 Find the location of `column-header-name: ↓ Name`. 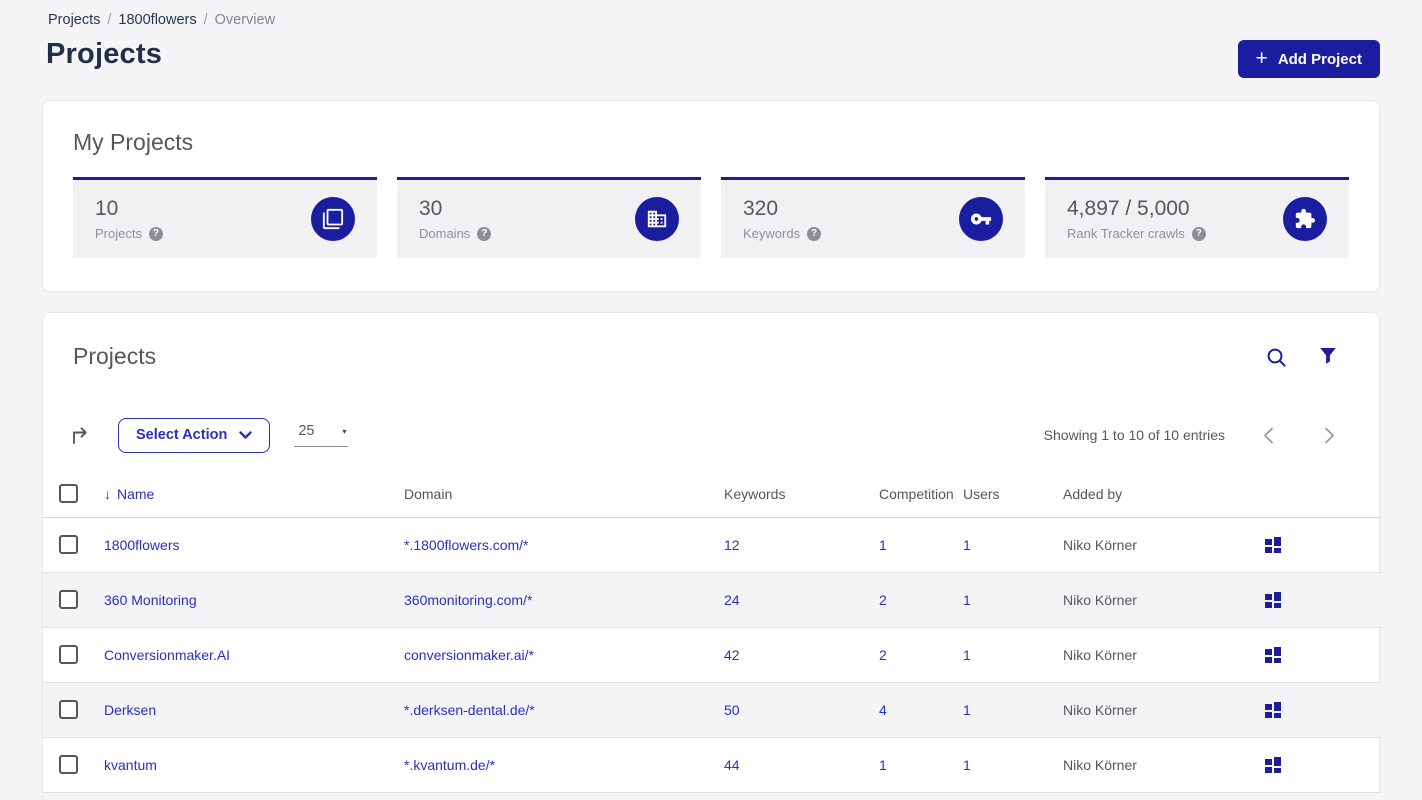

column-header-name: ↓ Name is located at coordinates (129, 494).